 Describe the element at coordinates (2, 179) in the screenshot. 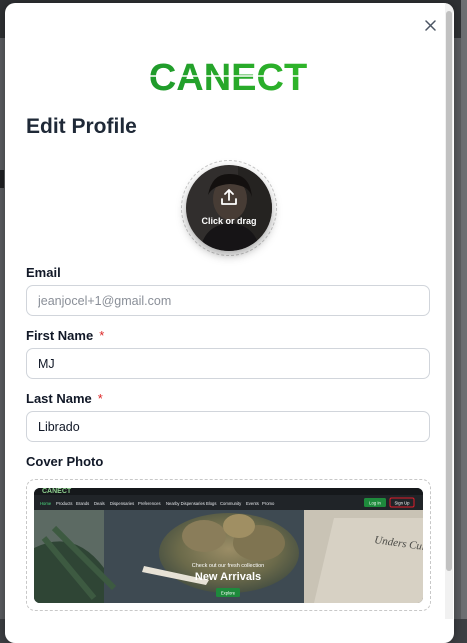

I see `background-element` at that location.